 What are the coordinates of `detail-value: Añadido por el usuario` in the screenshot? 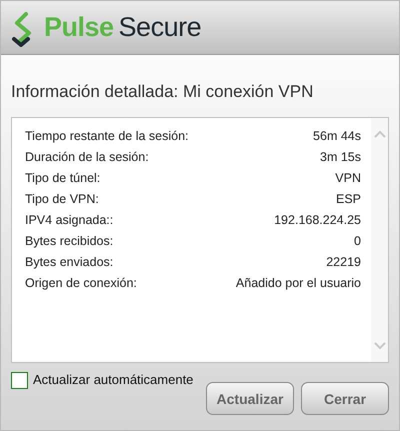 It's located at (298, 283).